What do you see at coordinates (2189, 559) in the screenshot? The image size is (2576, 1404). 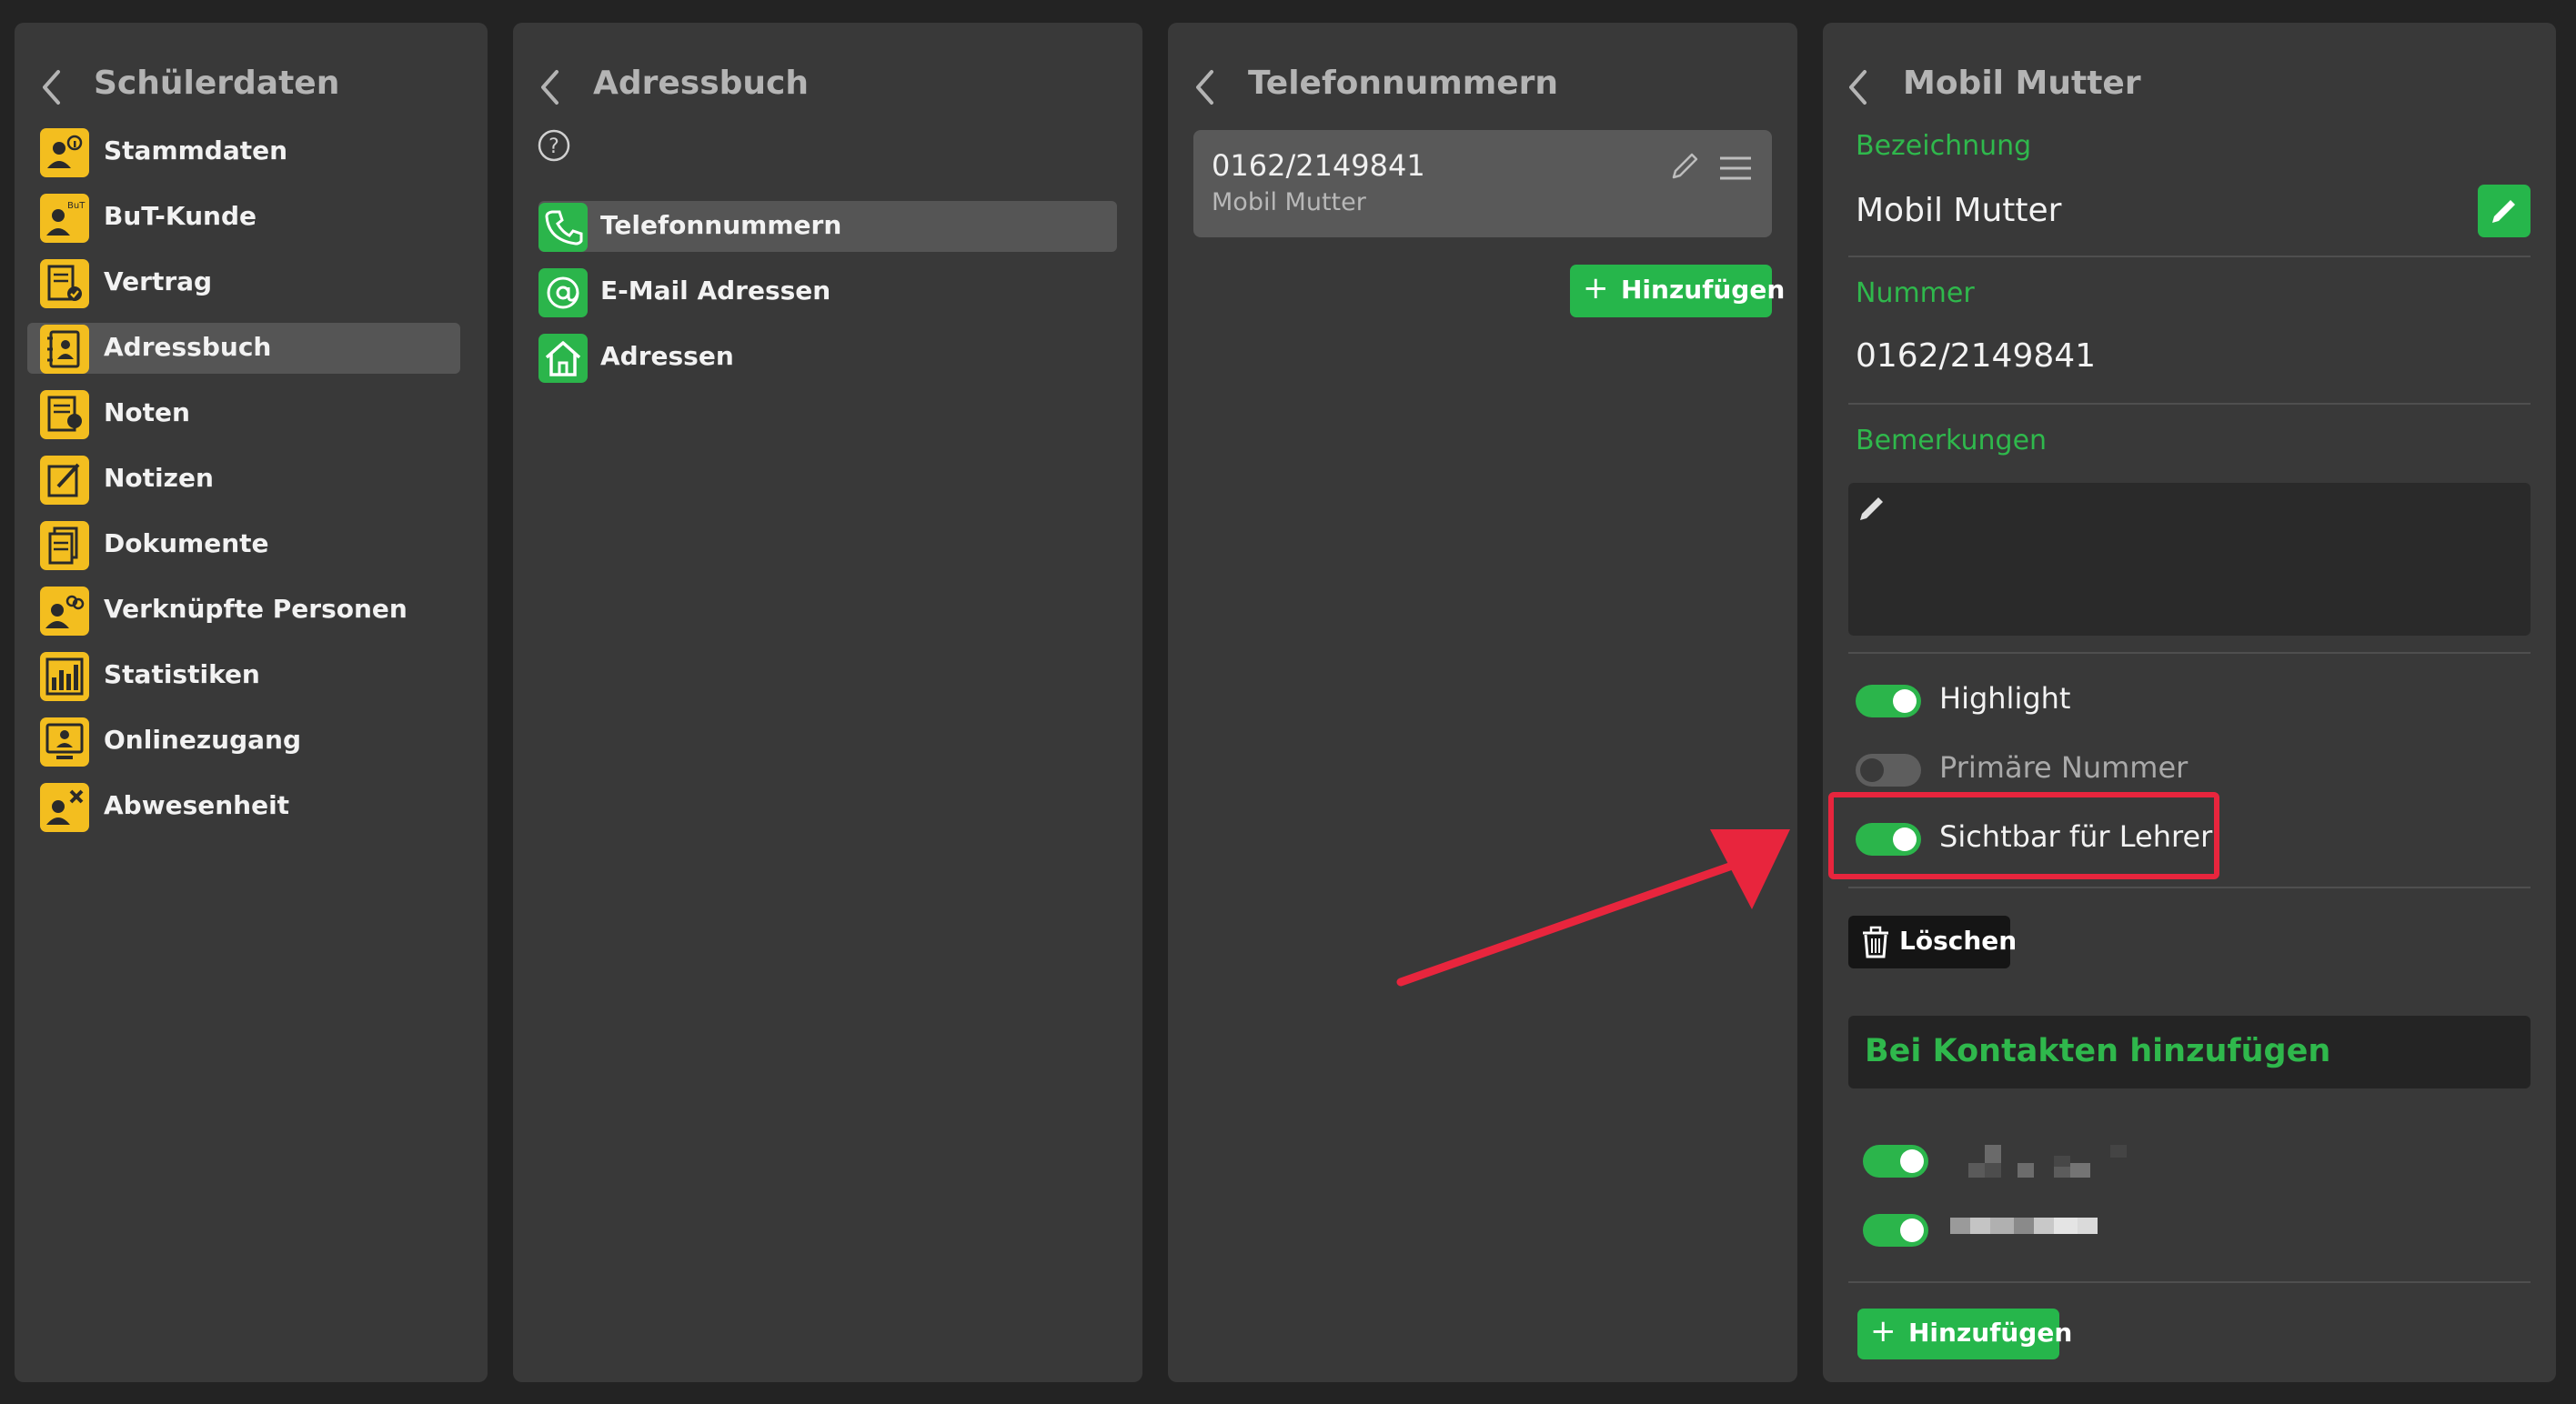 I see `remarks-textarea` at bounding box center [2189, 559].